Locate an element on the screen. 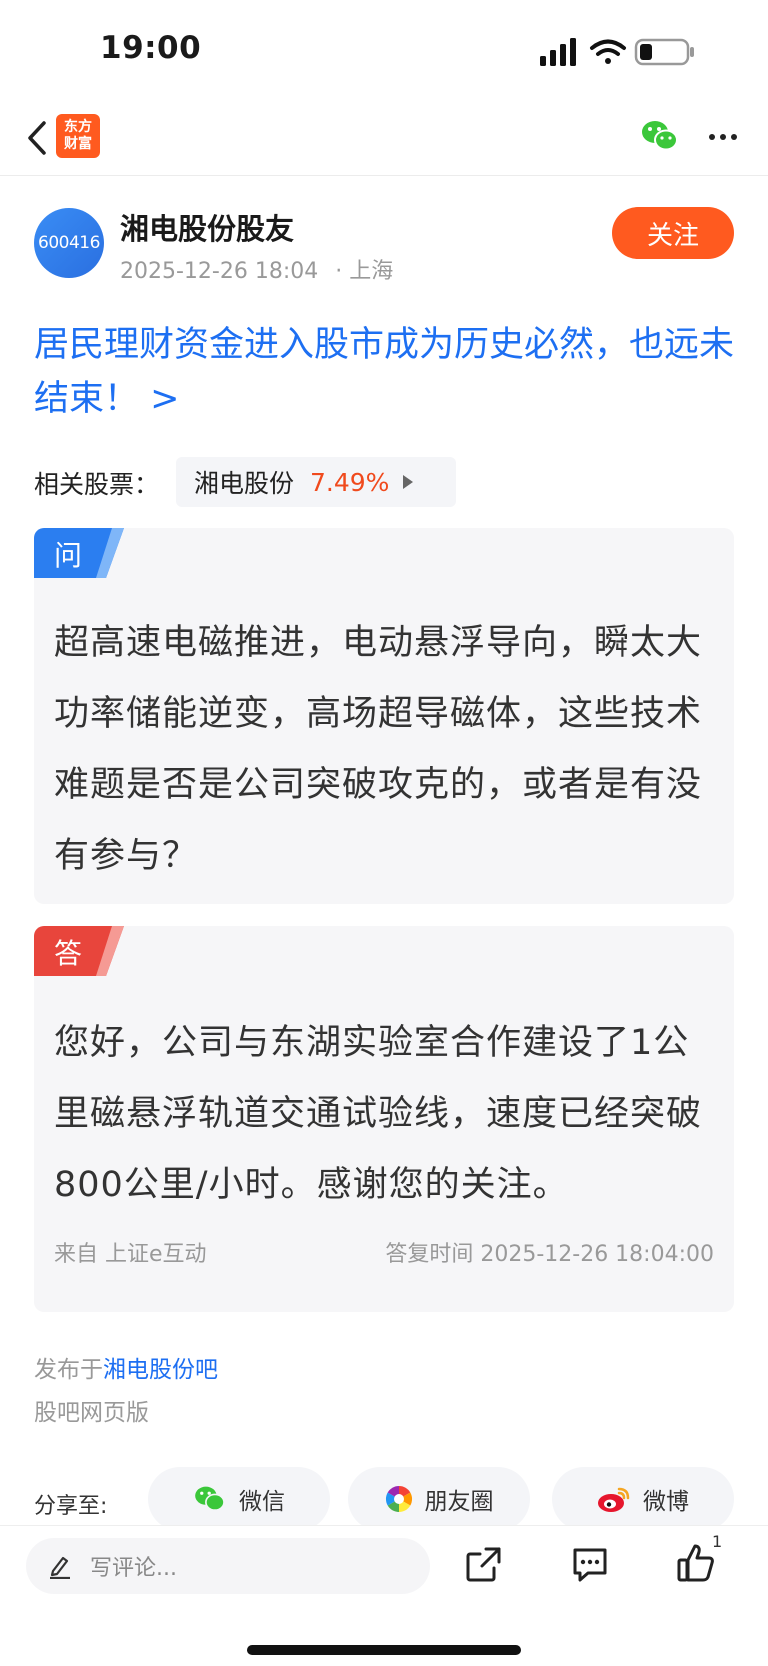 The height and width of the screenshot is (1666, 768). share-weibo-label: 微博 is located at coordinates (666, 1502).